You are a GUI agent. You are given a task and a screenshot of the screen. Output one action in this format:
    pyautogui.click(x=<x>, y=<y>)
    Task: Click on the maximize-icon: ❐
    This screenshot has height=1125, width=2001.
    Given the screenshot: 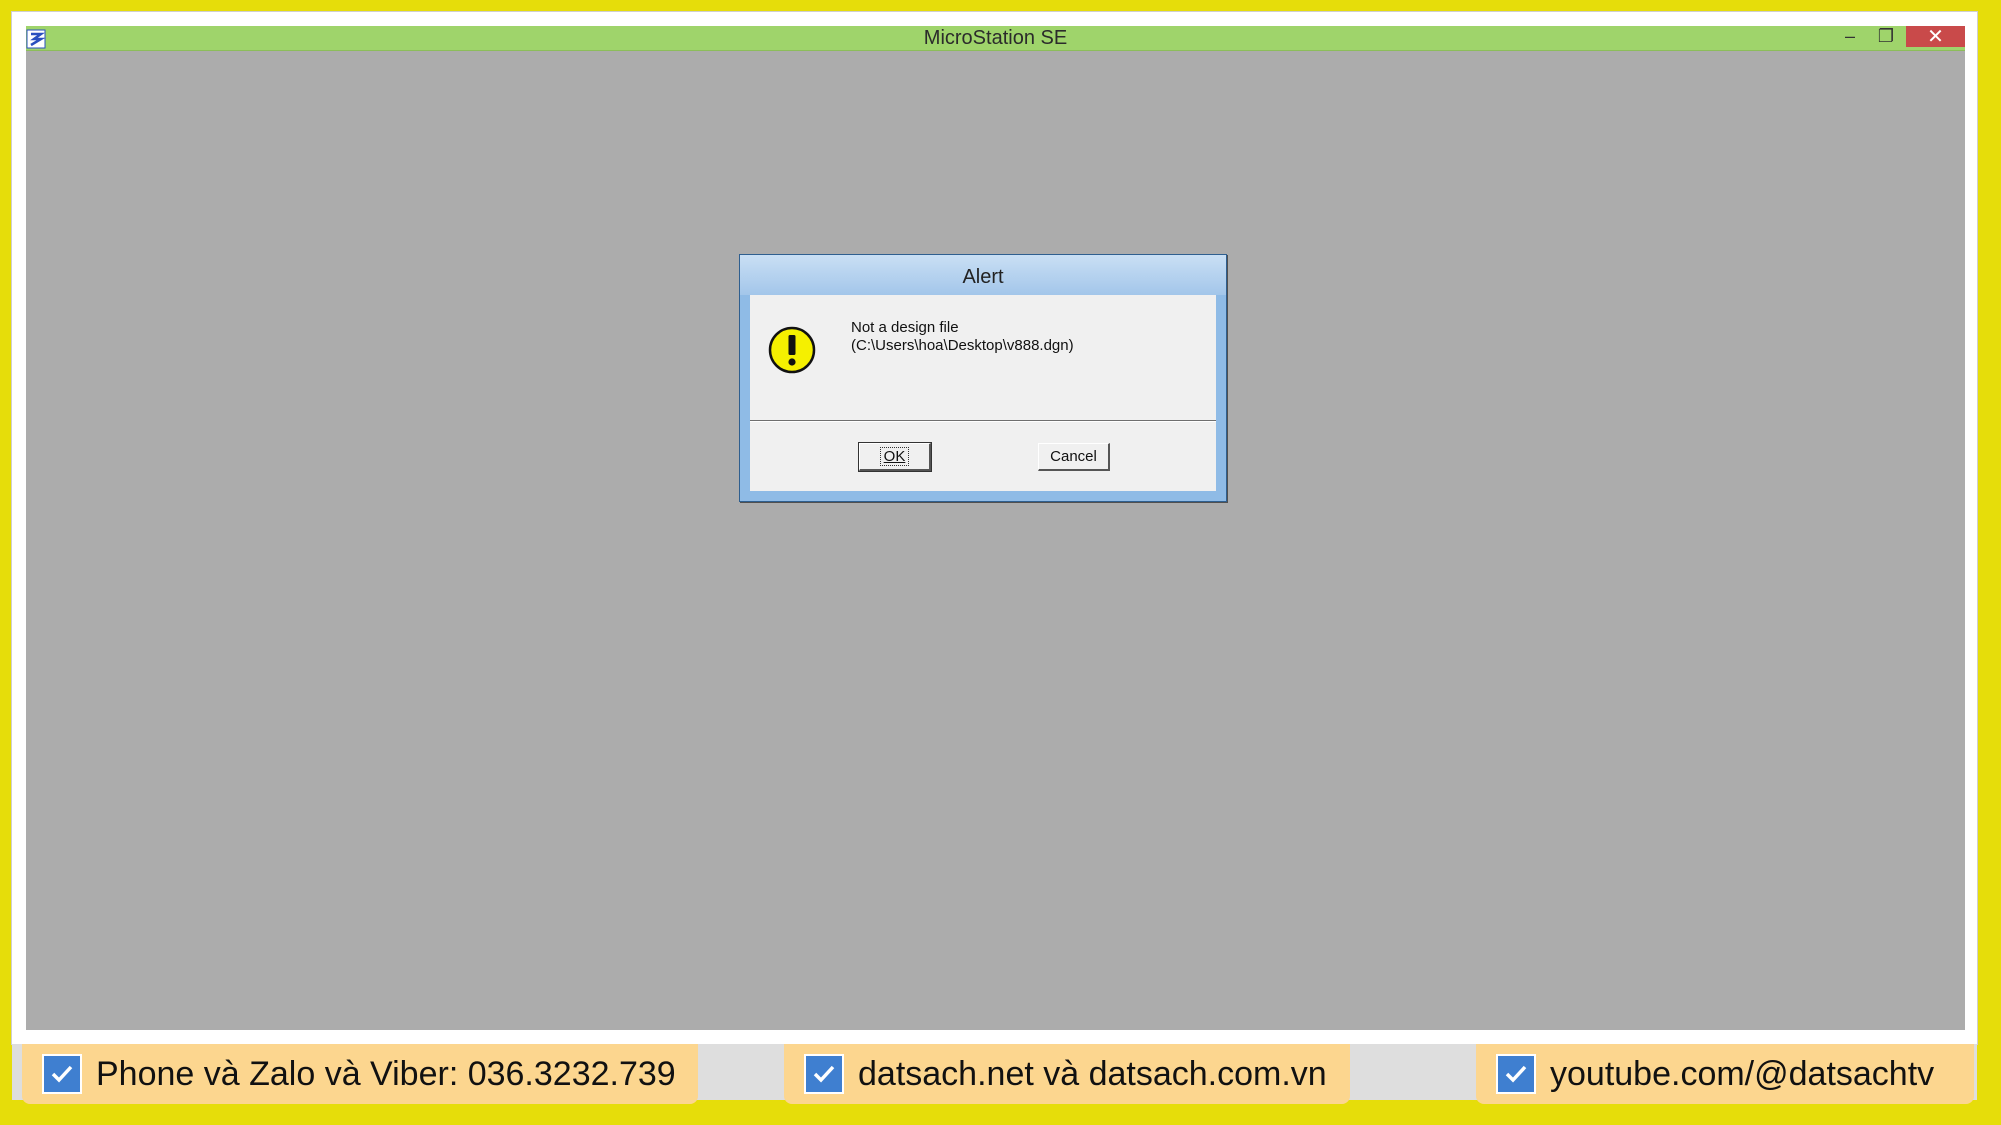 What is the action you would take?
    pyautogui.click(x=1886, y=36)
    